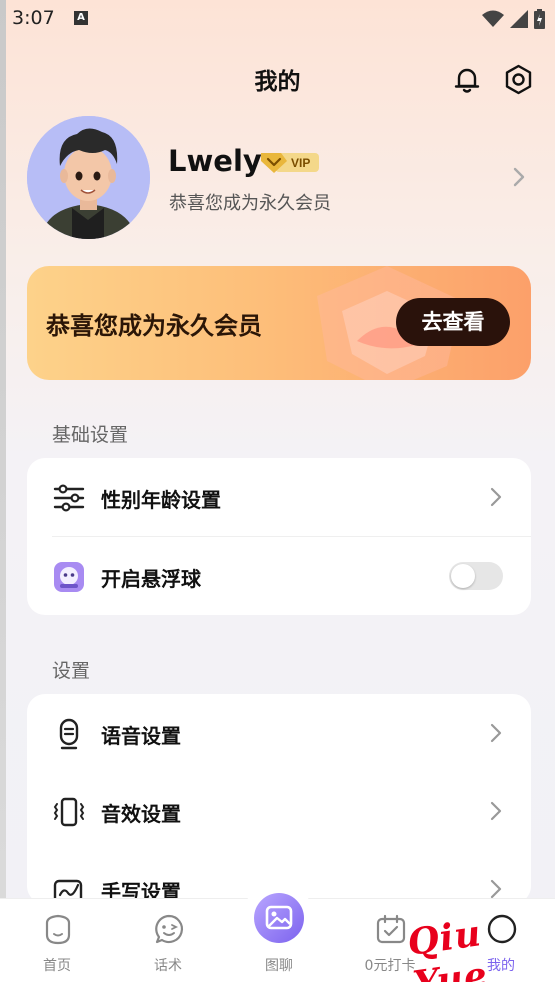 The width and height of the screenshot is (555, 982). Describe the element at coordinates (463, 576) in the screenshot. I see `toggle-knob` at that location.